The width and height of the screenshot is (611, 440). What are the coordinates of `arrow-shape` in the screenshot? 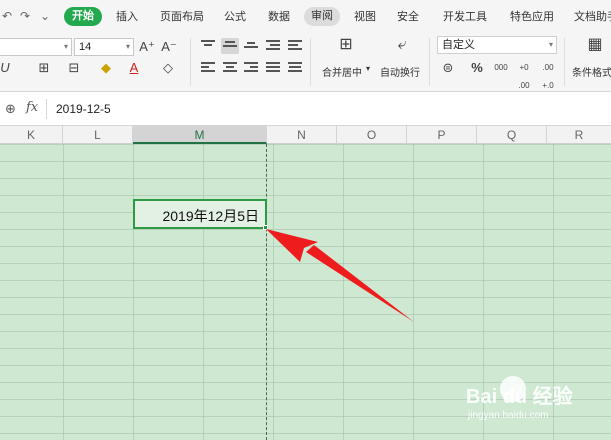 It's located at (340, 275).